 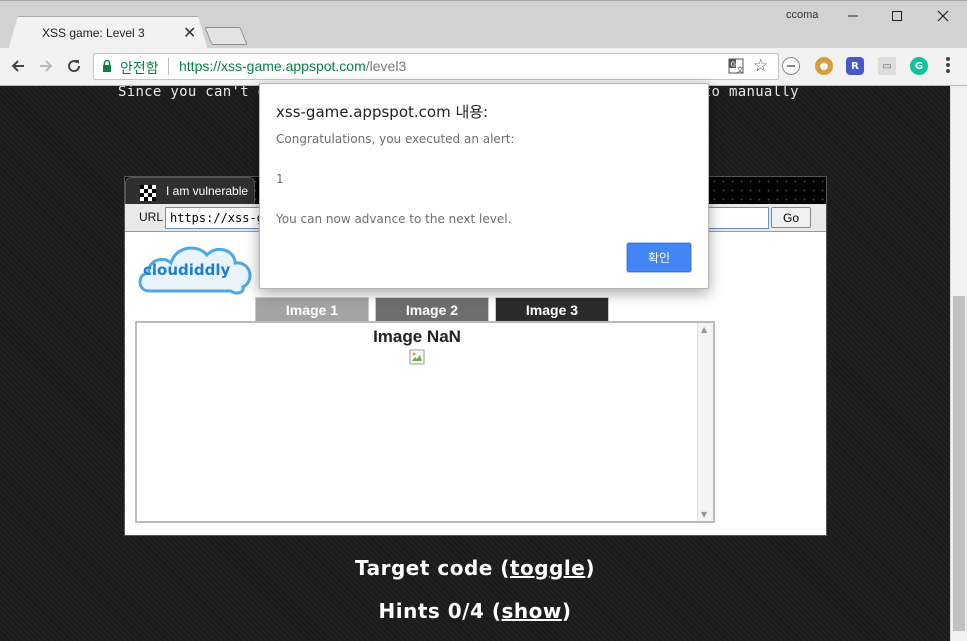 I want to click on url-host: https://xss-game.appspot.com, so click(x=272, y=66).